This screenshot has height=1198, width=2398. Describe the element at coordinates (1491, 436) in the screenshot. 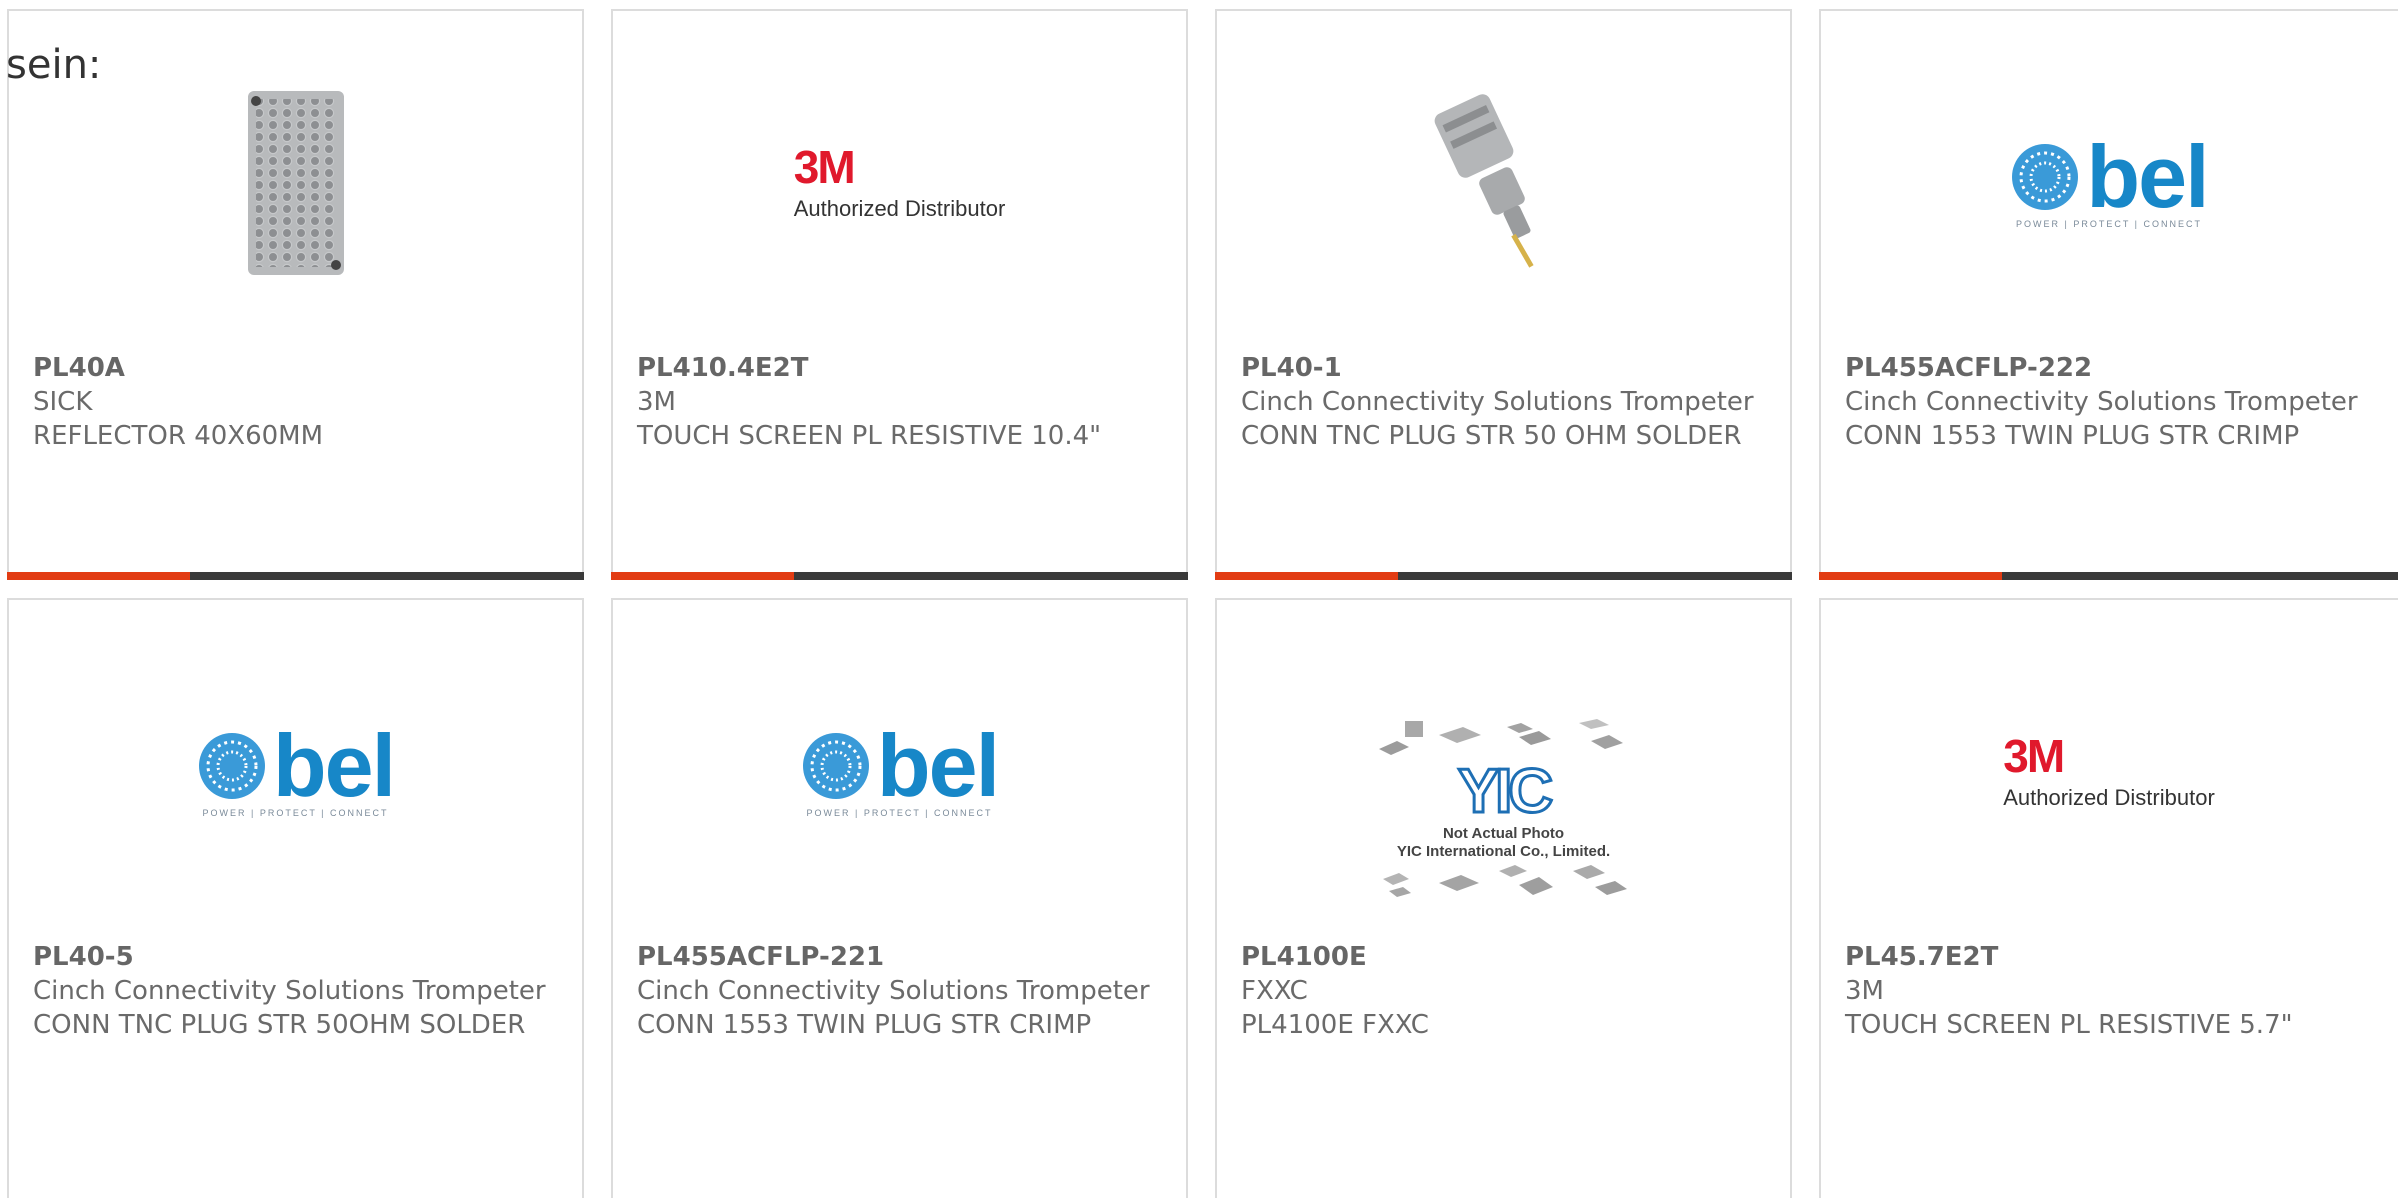

I see `description: CONN TNC PLUG STR 50 OHM SOLDER` at that location.